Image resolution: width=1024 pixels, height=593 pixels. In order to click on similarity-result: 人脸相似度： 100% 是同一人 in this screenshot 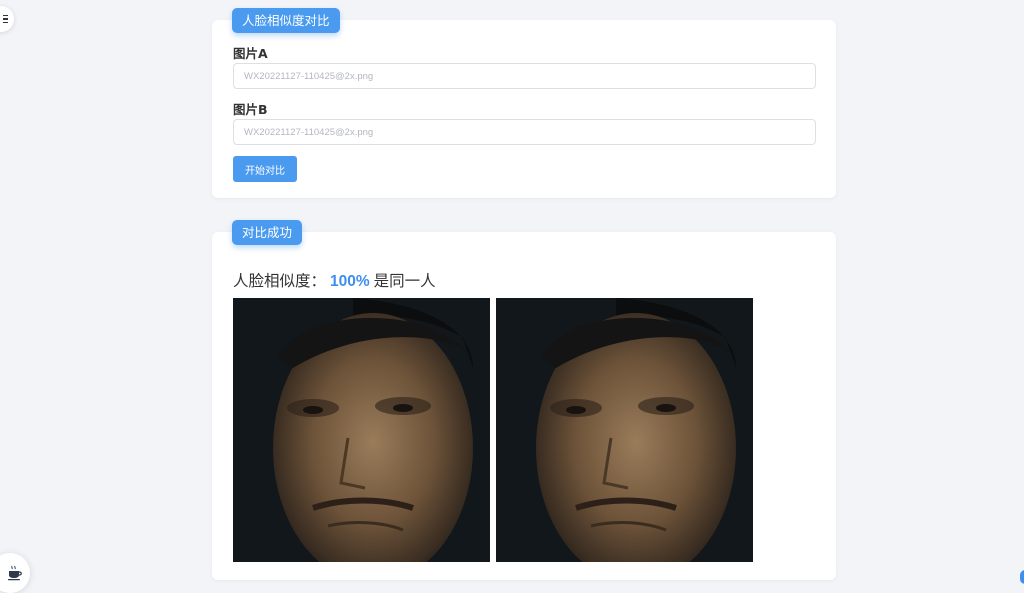, I will do `click(334, 280)`.